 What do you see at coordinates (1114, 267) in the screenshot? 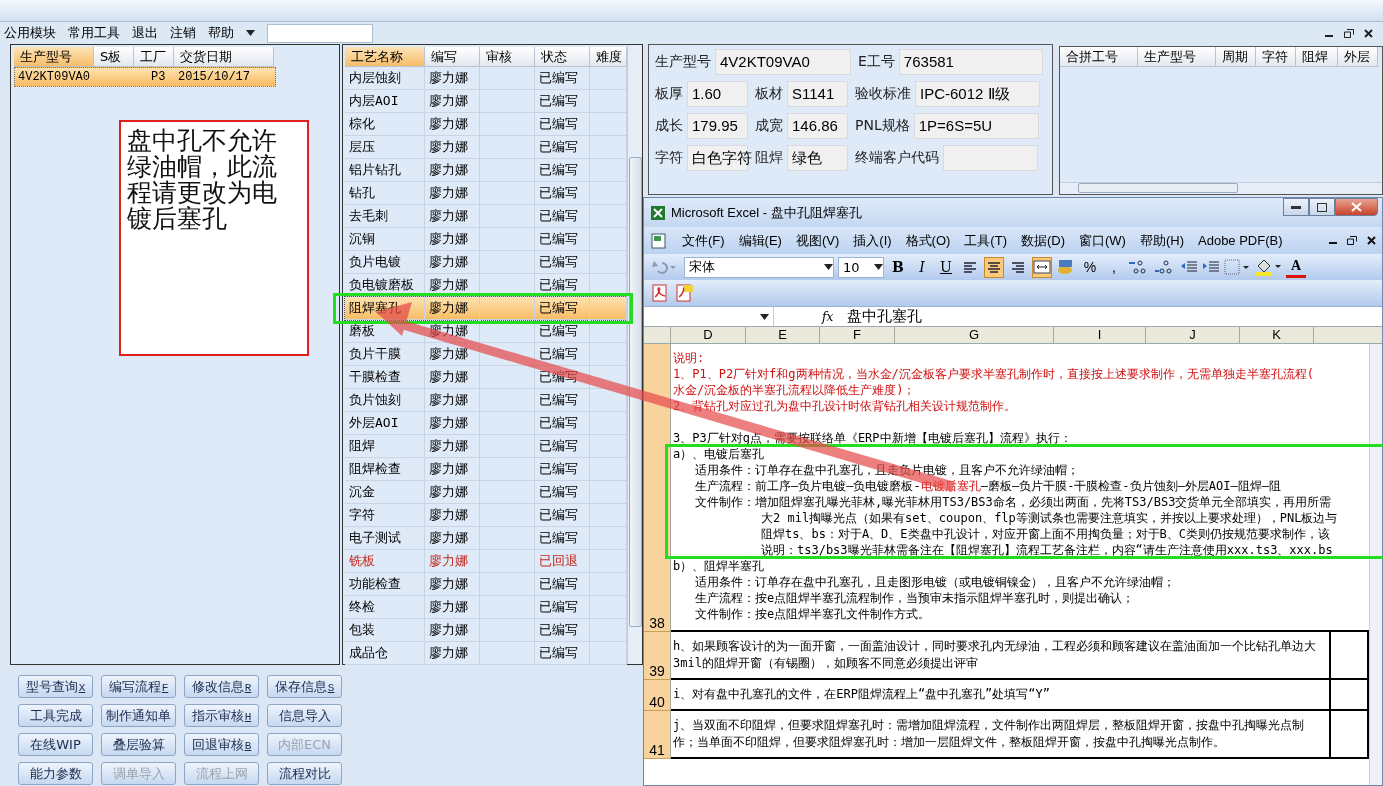
I see `comma-button: ,` at bounding box center [1114, 267].